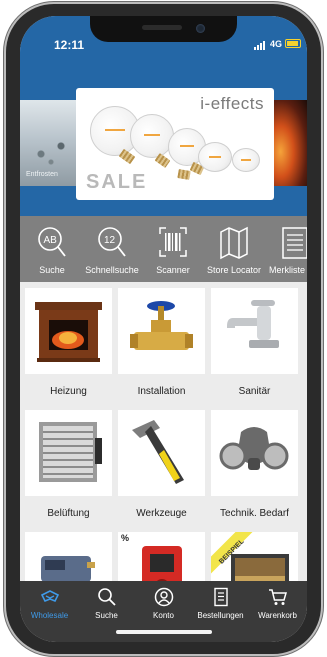 Image resolution: width=327 pixels, height=657 pixels. I want to click on tab-suche: Suche, so click(106, 607).